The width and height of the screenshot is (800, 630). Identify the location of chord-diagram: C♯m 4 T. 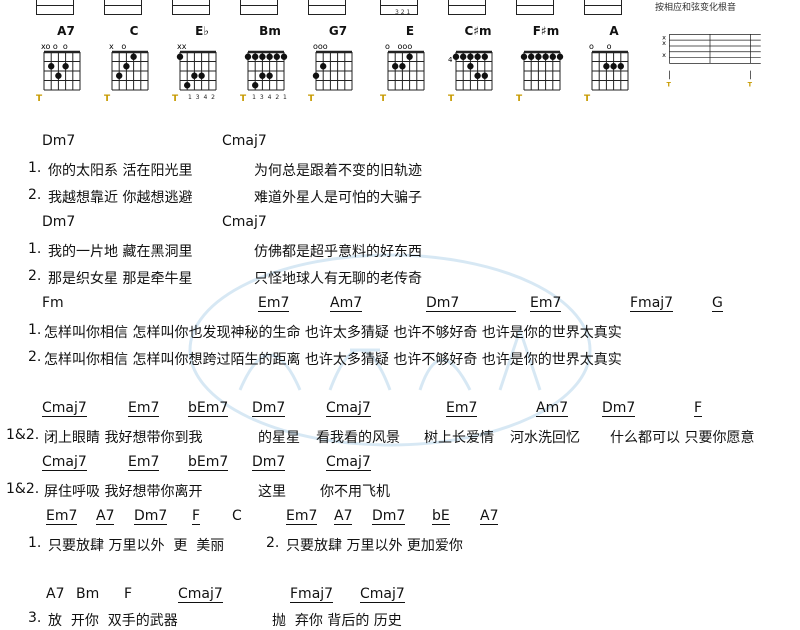
(478, 66).